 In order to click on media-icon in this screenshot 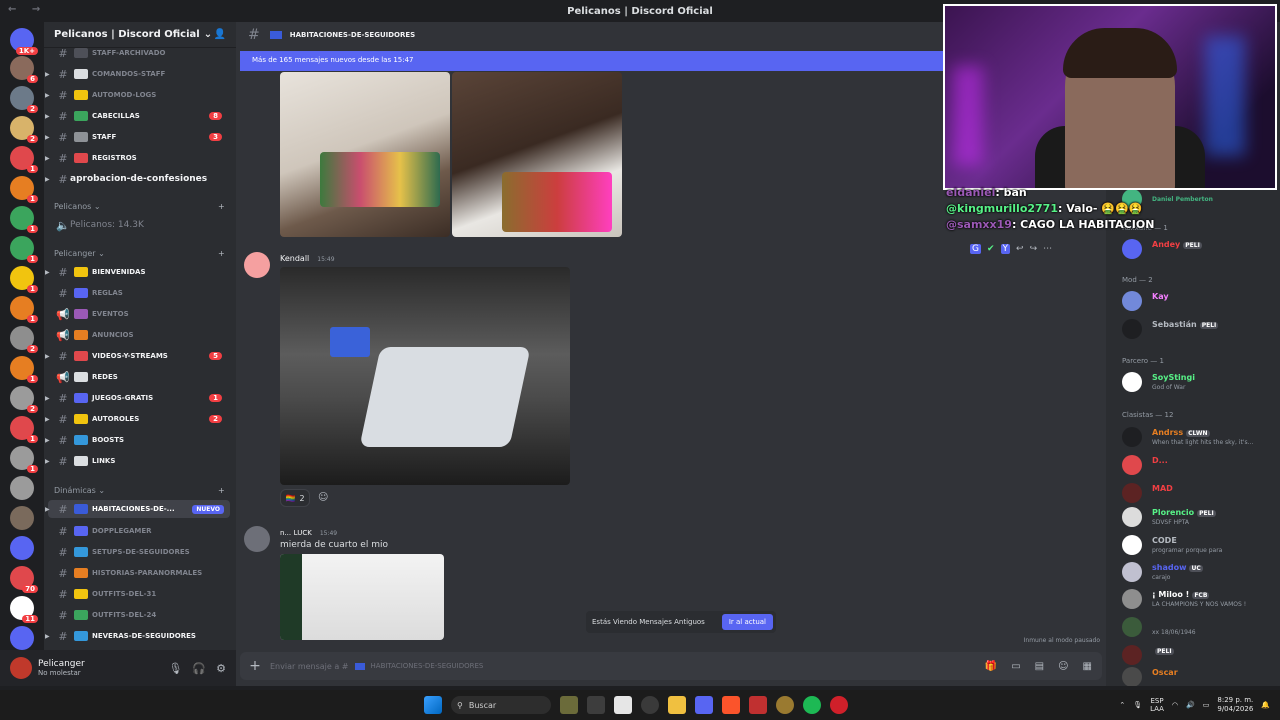, I will do `click(758, 705)`.